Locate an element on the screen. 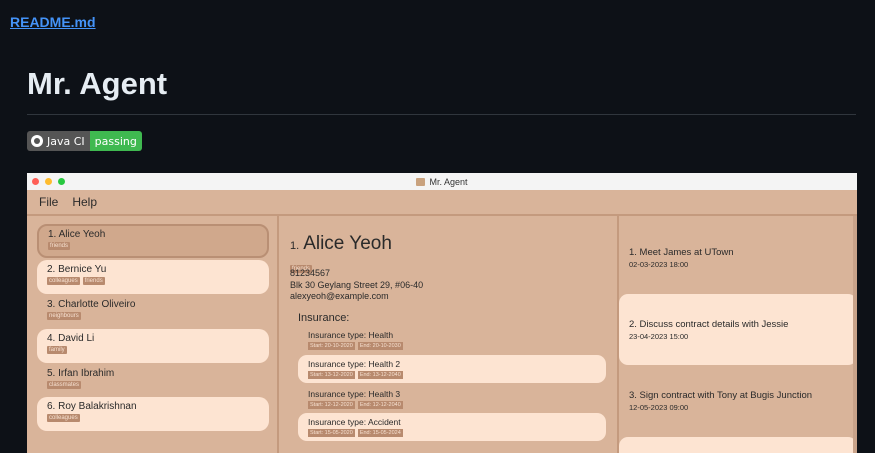  person-tag: classmates is located at coordinates (64, 385).